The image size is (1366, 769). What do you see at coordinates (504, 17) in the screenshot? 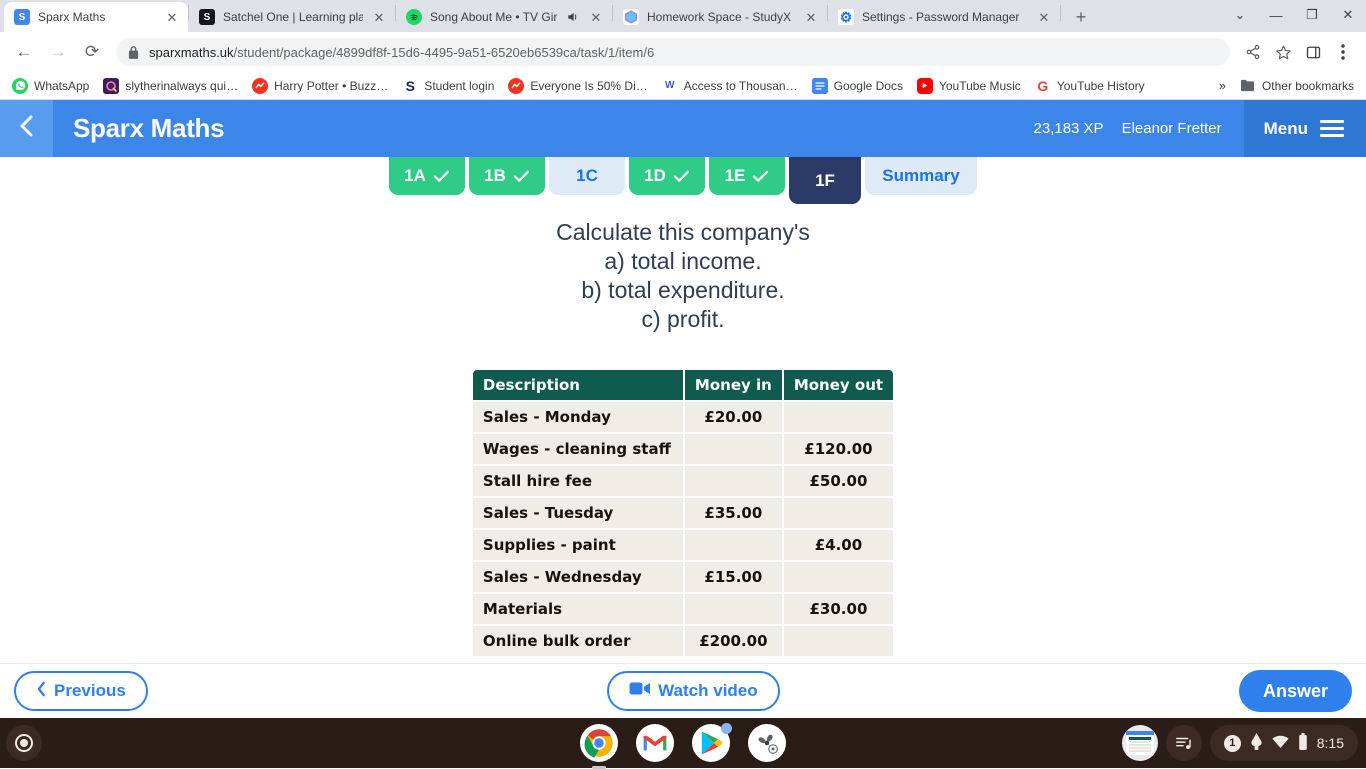
I see `browser-tab-spotify: Song About Me • TV Girl ✕` at bounding box center [504, 17].